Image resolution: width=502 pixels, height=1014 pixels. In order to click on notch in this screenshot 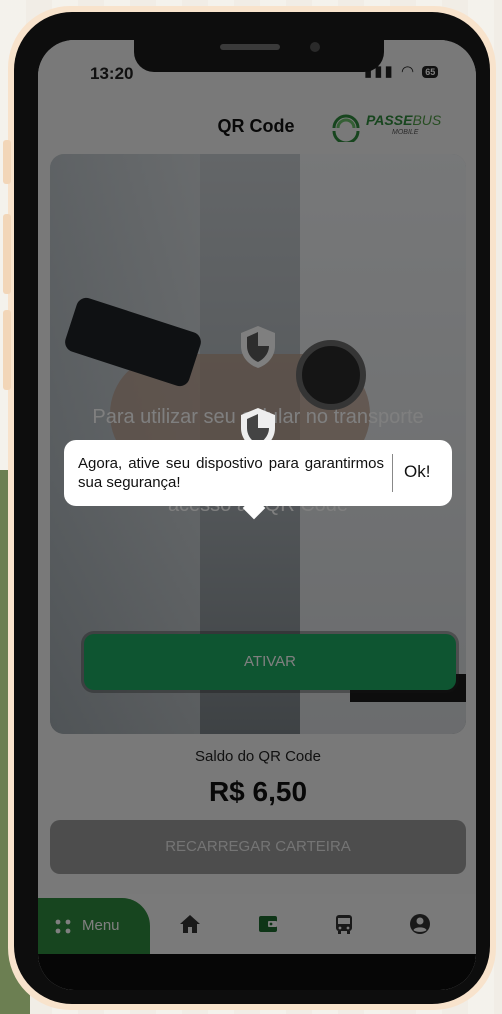, I will do `click(259, 56)`.